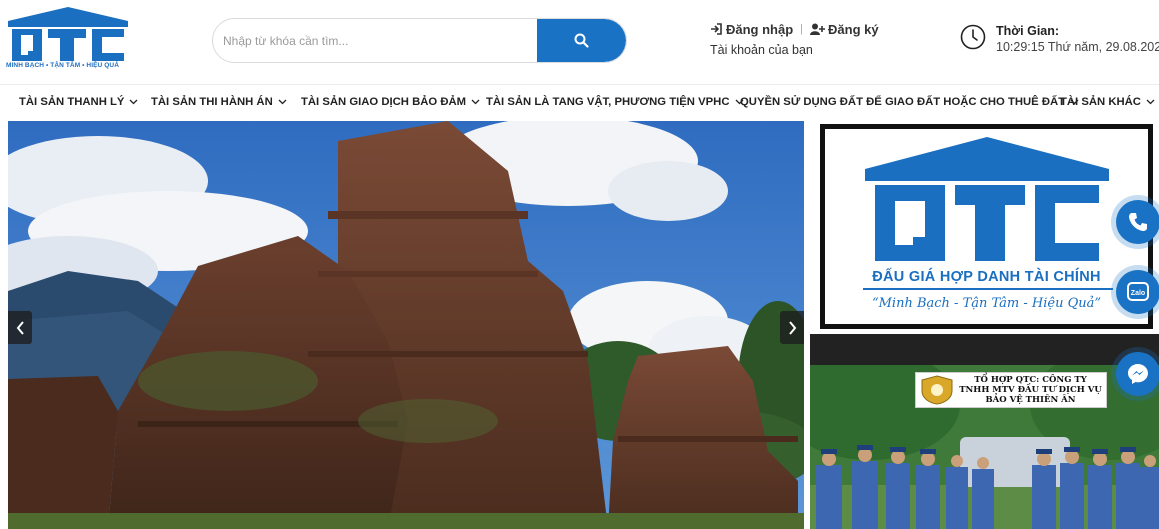  I want to click on site-logo: MINH BẠCH • TẬN TÂM • HIỆU QUẢ, so click(68, 40).